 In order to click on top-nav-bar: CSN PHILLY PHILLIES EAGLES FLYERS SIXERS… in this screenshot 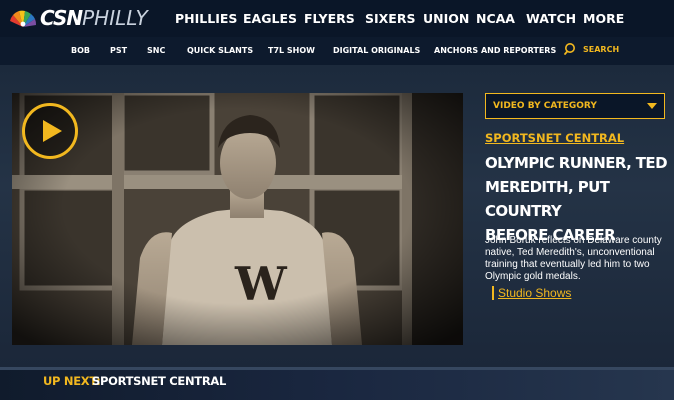, I will do `click(337, 19)`.